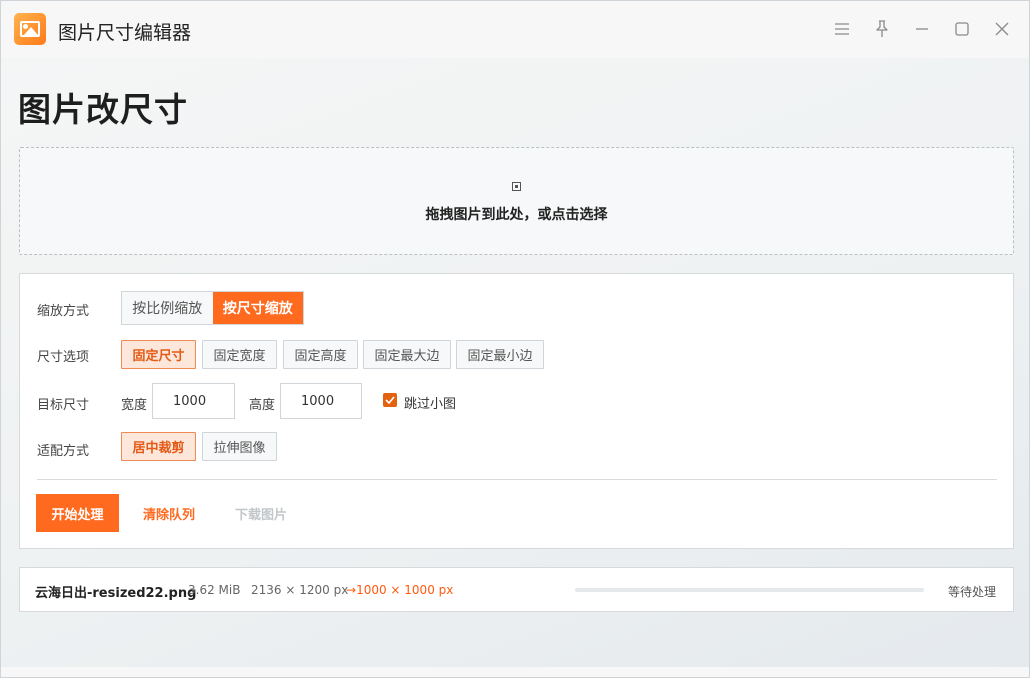 Image resolution: width=1030 pixels, height=678 pixels. What do you see at coordinates (922, 29) in the screenshot?
I see `minimize-icon` at bounding box center [922, 29].